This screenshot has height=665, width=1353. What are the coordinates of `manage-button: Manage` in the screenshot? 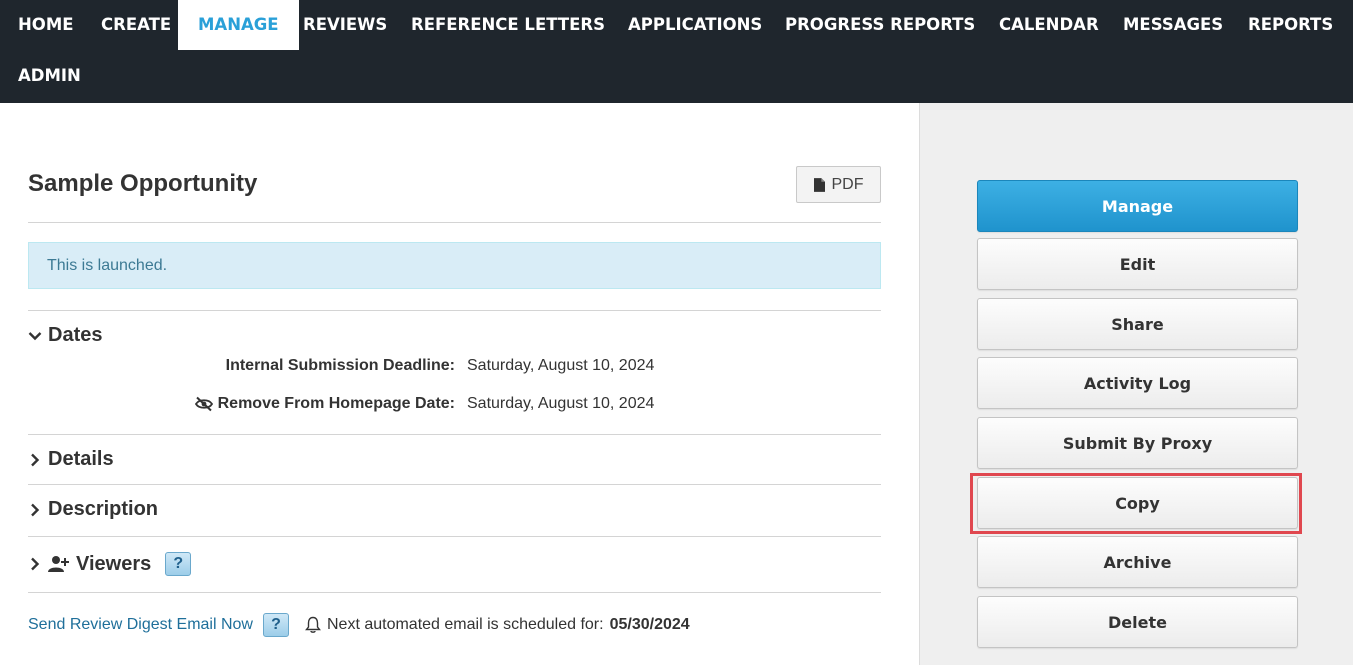 It's located at (1137, 206).